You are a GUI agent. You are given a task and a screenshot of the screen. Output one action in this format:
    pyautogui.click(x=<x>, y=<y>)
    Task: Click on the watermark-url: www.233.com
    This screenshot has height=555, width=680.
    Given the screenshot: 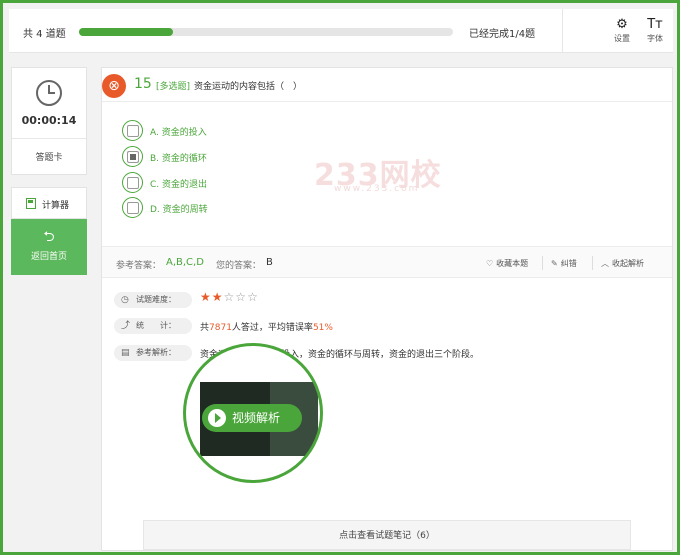 What is the action you would take?
    pyautogui.click(x=377, y=189)
    